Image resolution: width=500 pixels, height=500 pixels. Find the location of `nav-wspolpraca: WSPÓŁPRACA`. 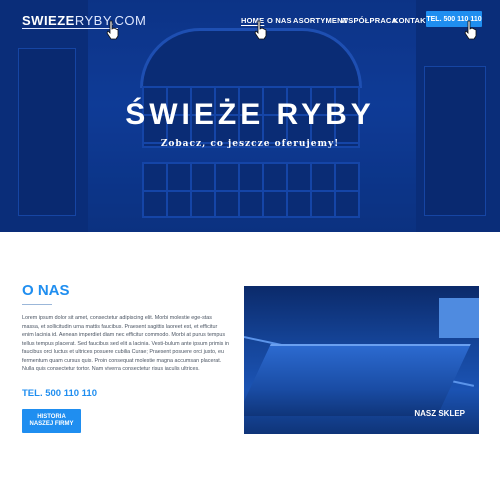

nav-wspolpraca: WSPÓŁPRACA is located at coordinates (369, 20).